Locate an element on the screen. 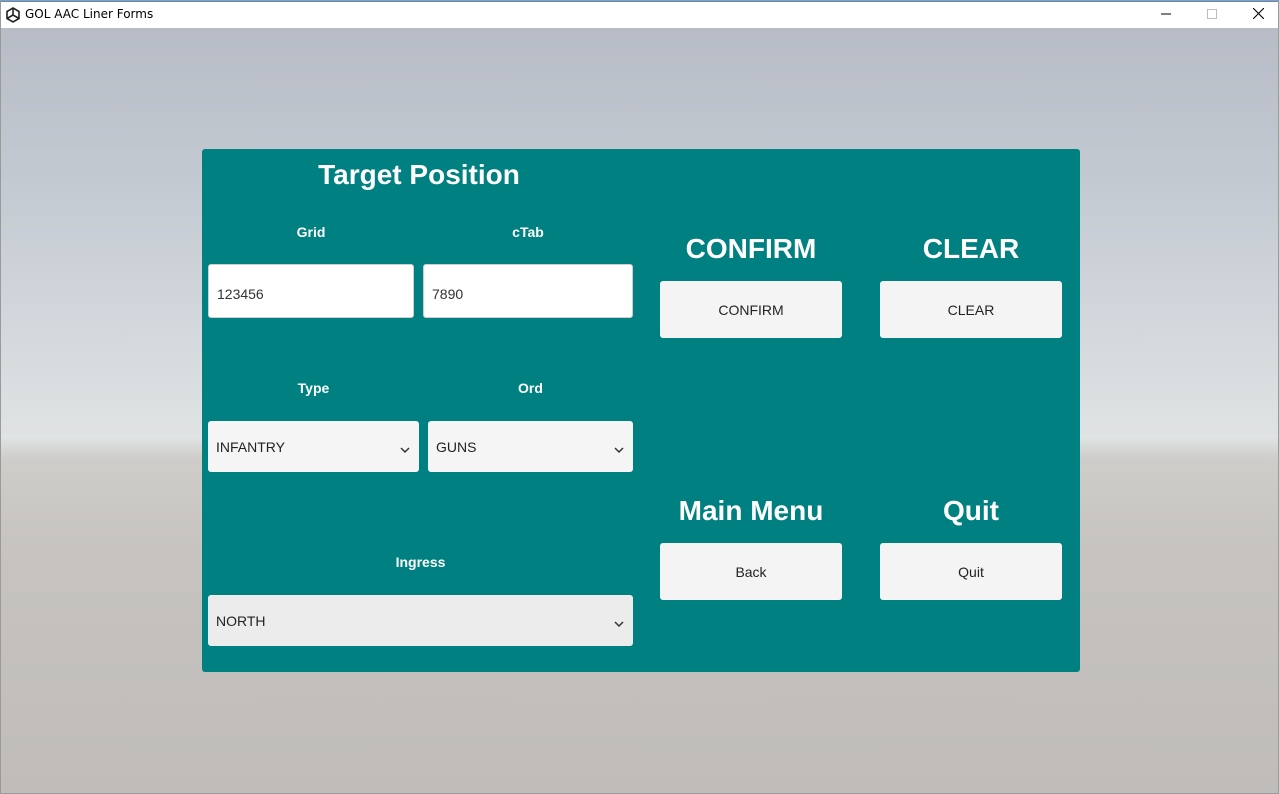 Image resolution: width=1279 pixels, height=794 pixels. maximize-icon is located at coordinates (1212, 15).